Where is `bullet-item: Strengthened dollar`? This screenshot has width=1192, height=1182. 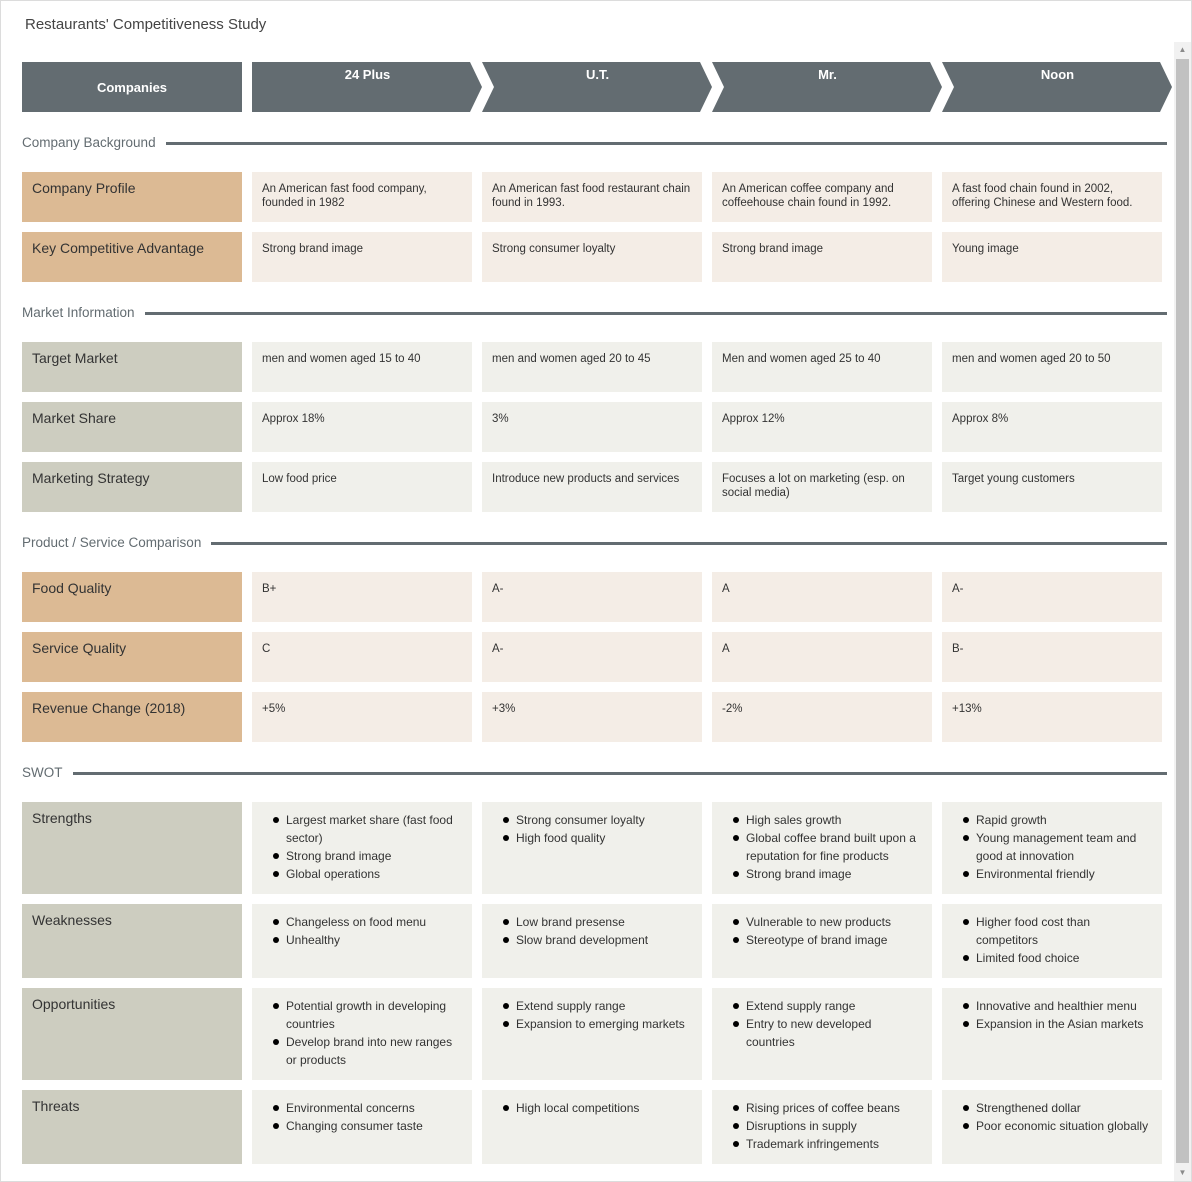
bullet-item: Strengthened dollar is located at coordinates (1057, 1108).